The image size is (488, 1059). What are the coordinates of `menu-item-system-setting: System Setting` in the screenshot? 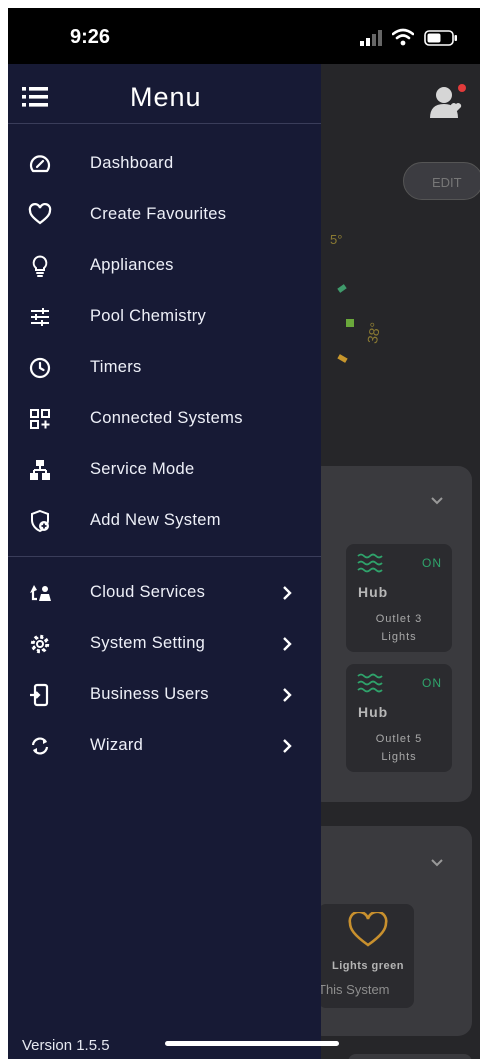 It's located at (164, 644).